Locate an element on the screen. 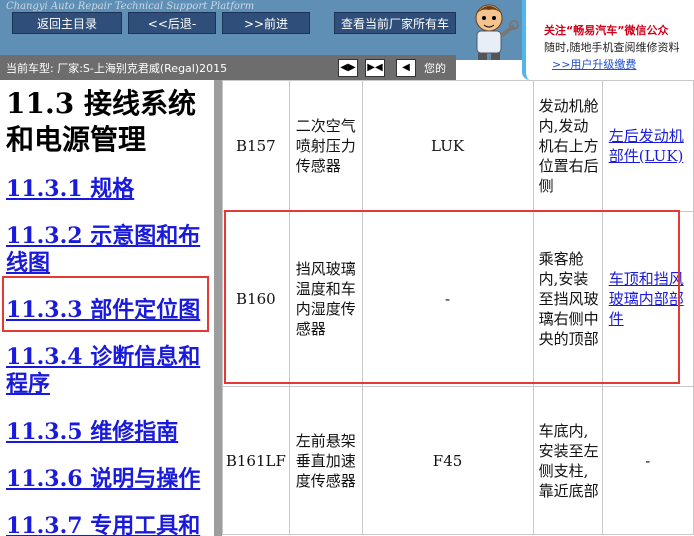 This screenshot has height=536, width=694. collapse-icon: ▶◀ is located at coordinates (375, 68).